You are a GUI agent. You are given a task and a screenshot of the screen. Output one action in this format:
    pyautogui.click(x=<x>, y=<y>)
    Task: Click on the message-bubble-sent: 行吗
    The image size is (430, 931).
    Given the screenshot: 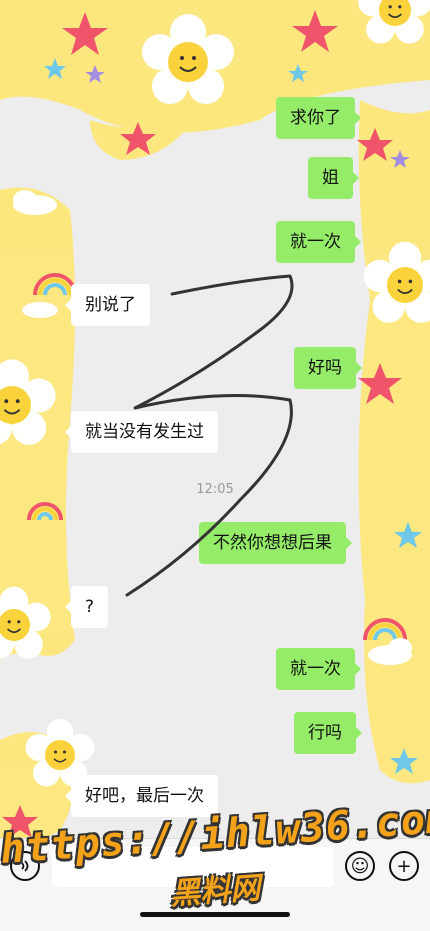 What is the action you would take?
    pyautogui.click(x=328, y=733)
    